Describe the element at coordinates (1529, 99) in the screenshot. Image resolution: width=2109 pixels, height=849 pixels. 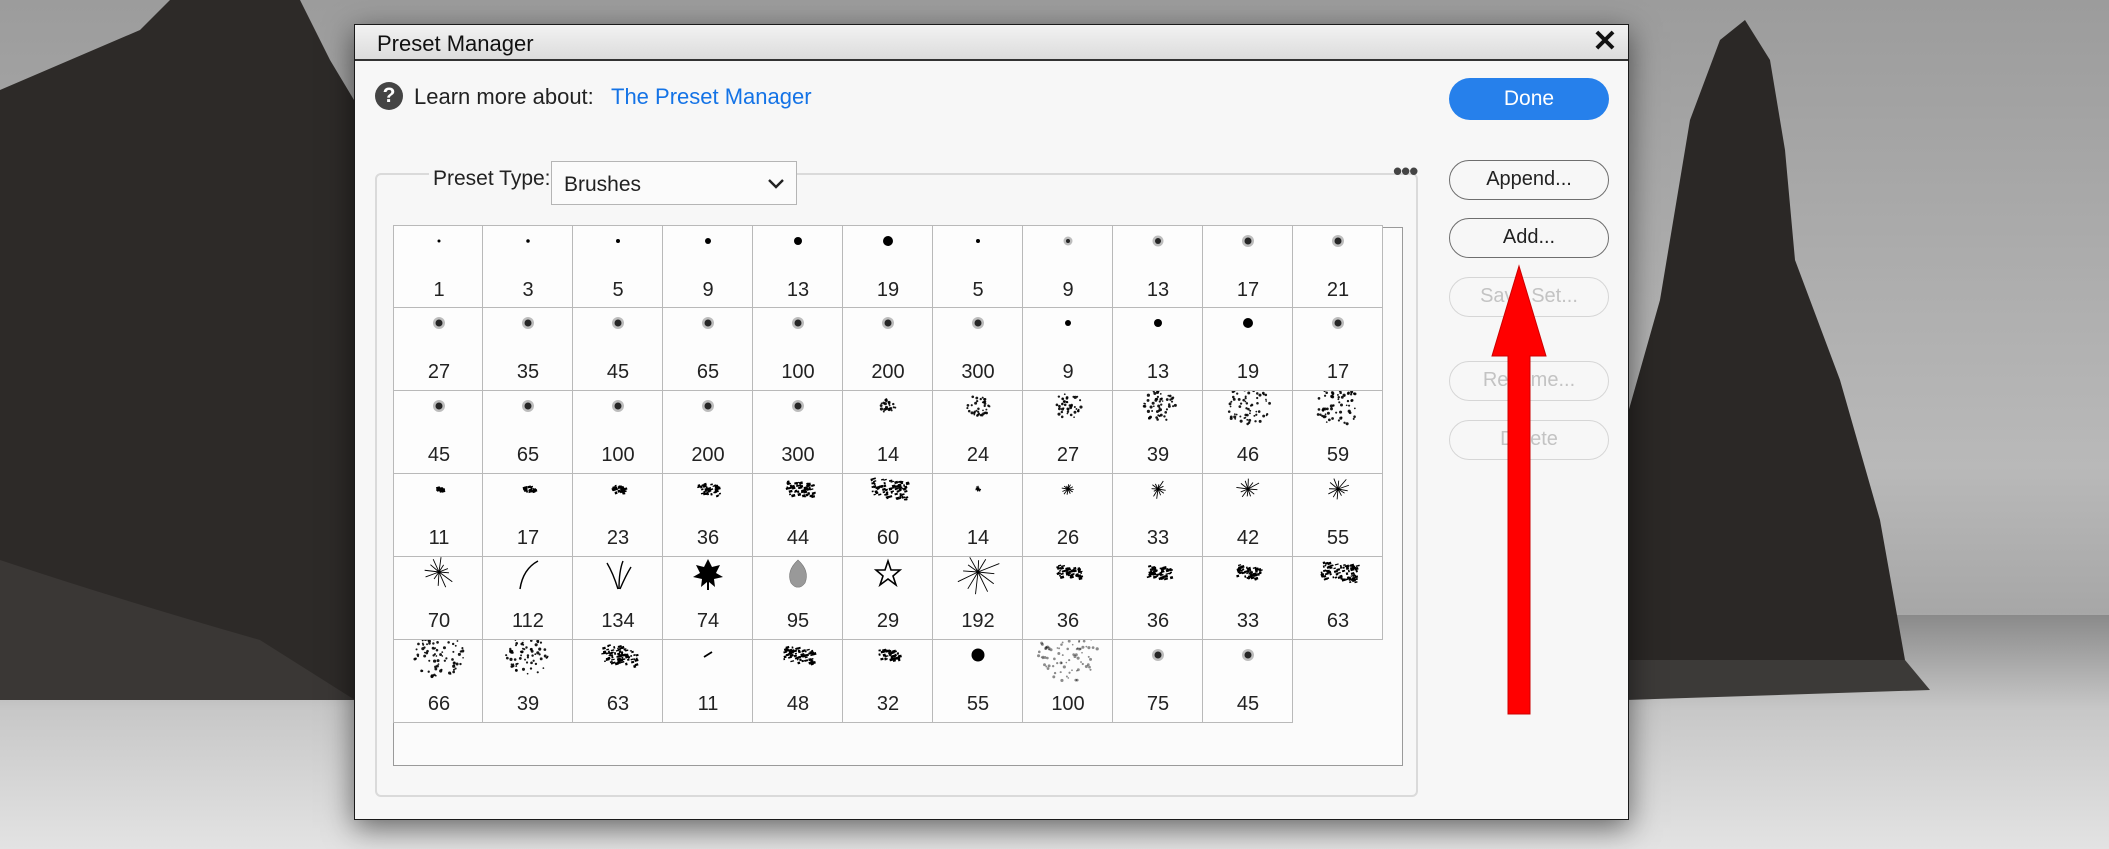
I see `done-button: Done` at that location.